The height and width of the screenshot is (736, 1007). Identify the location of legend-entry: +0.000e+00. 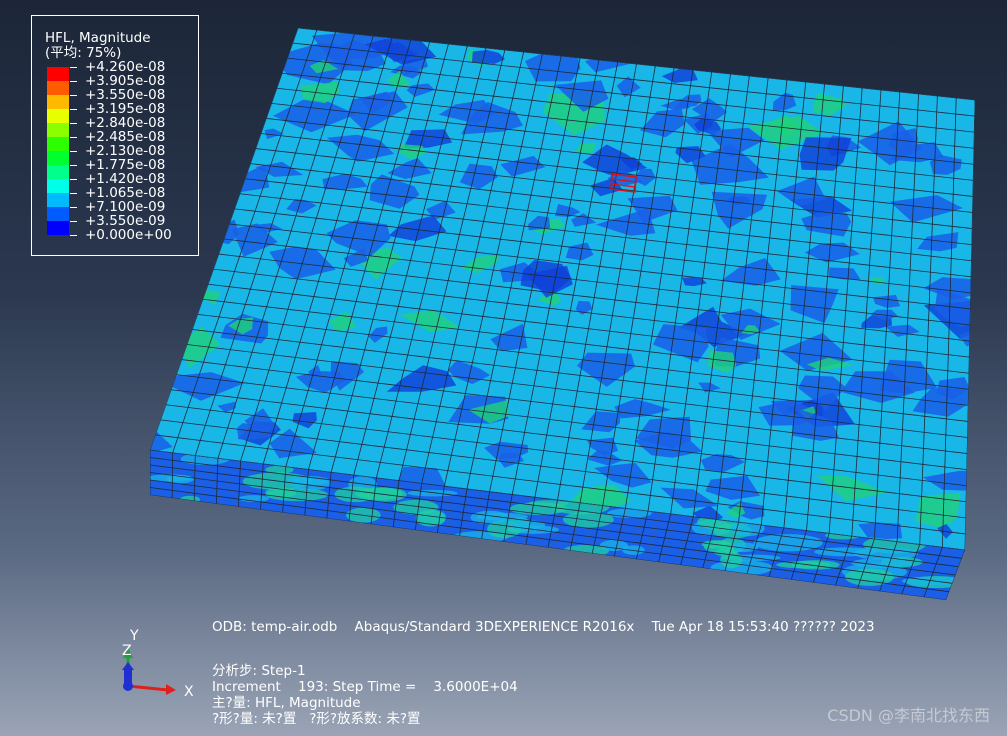
(121, 238).